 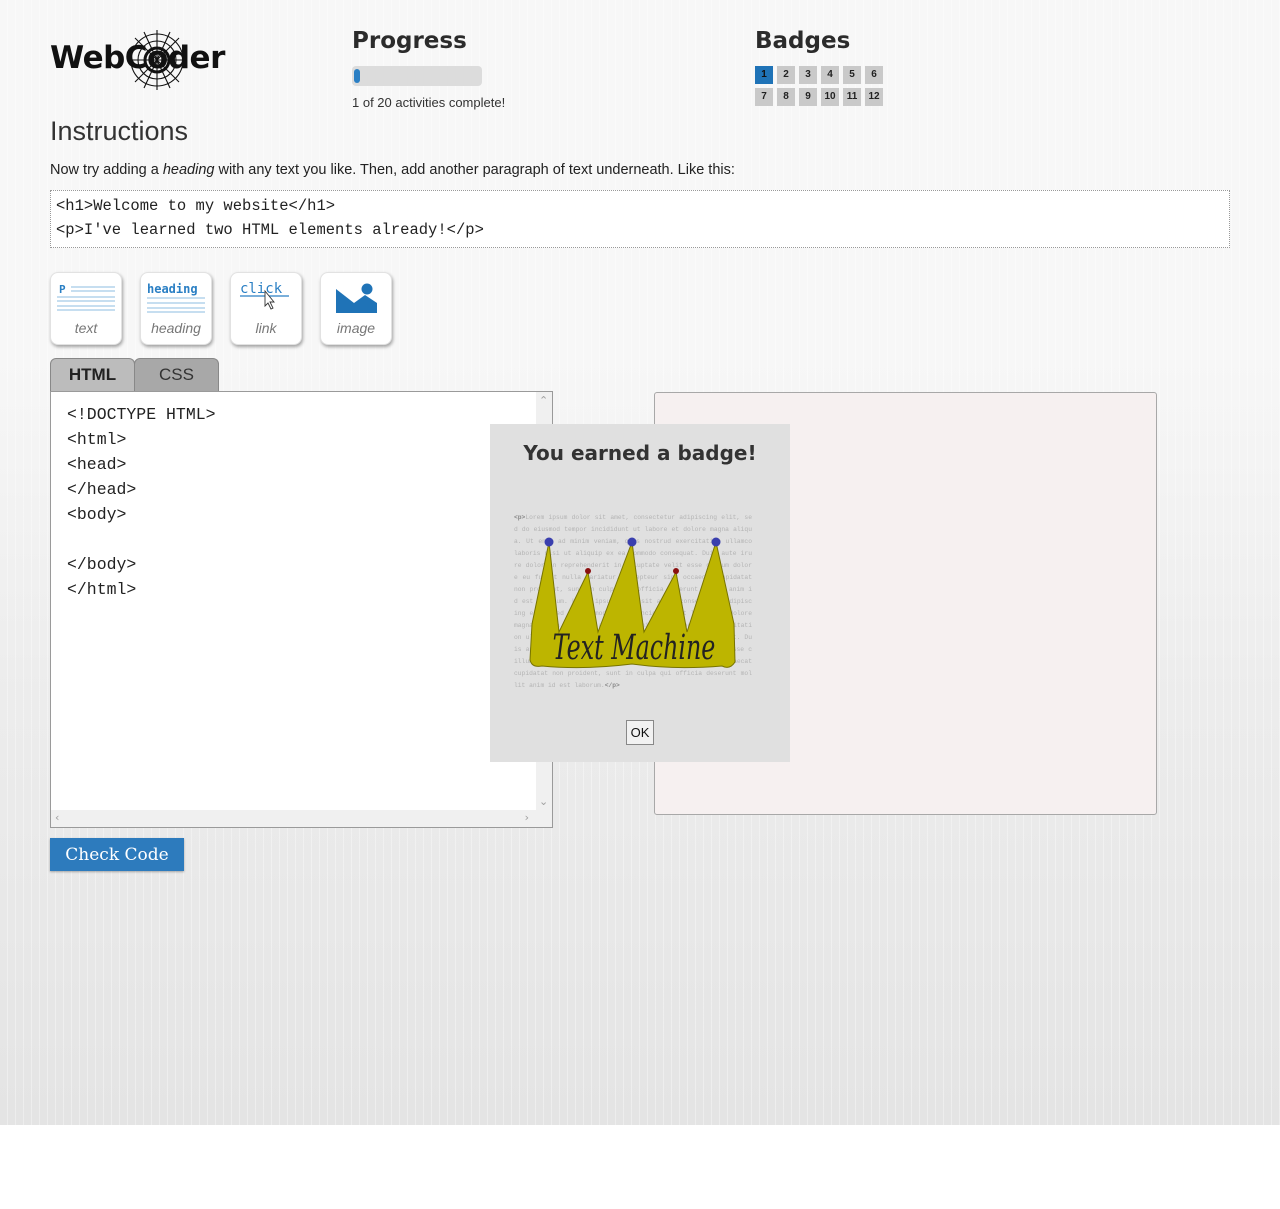 What do you see at coordinates (261, 289) in the screenshot?
I see `link-icon-text: click` at bounding box center [261, 289].